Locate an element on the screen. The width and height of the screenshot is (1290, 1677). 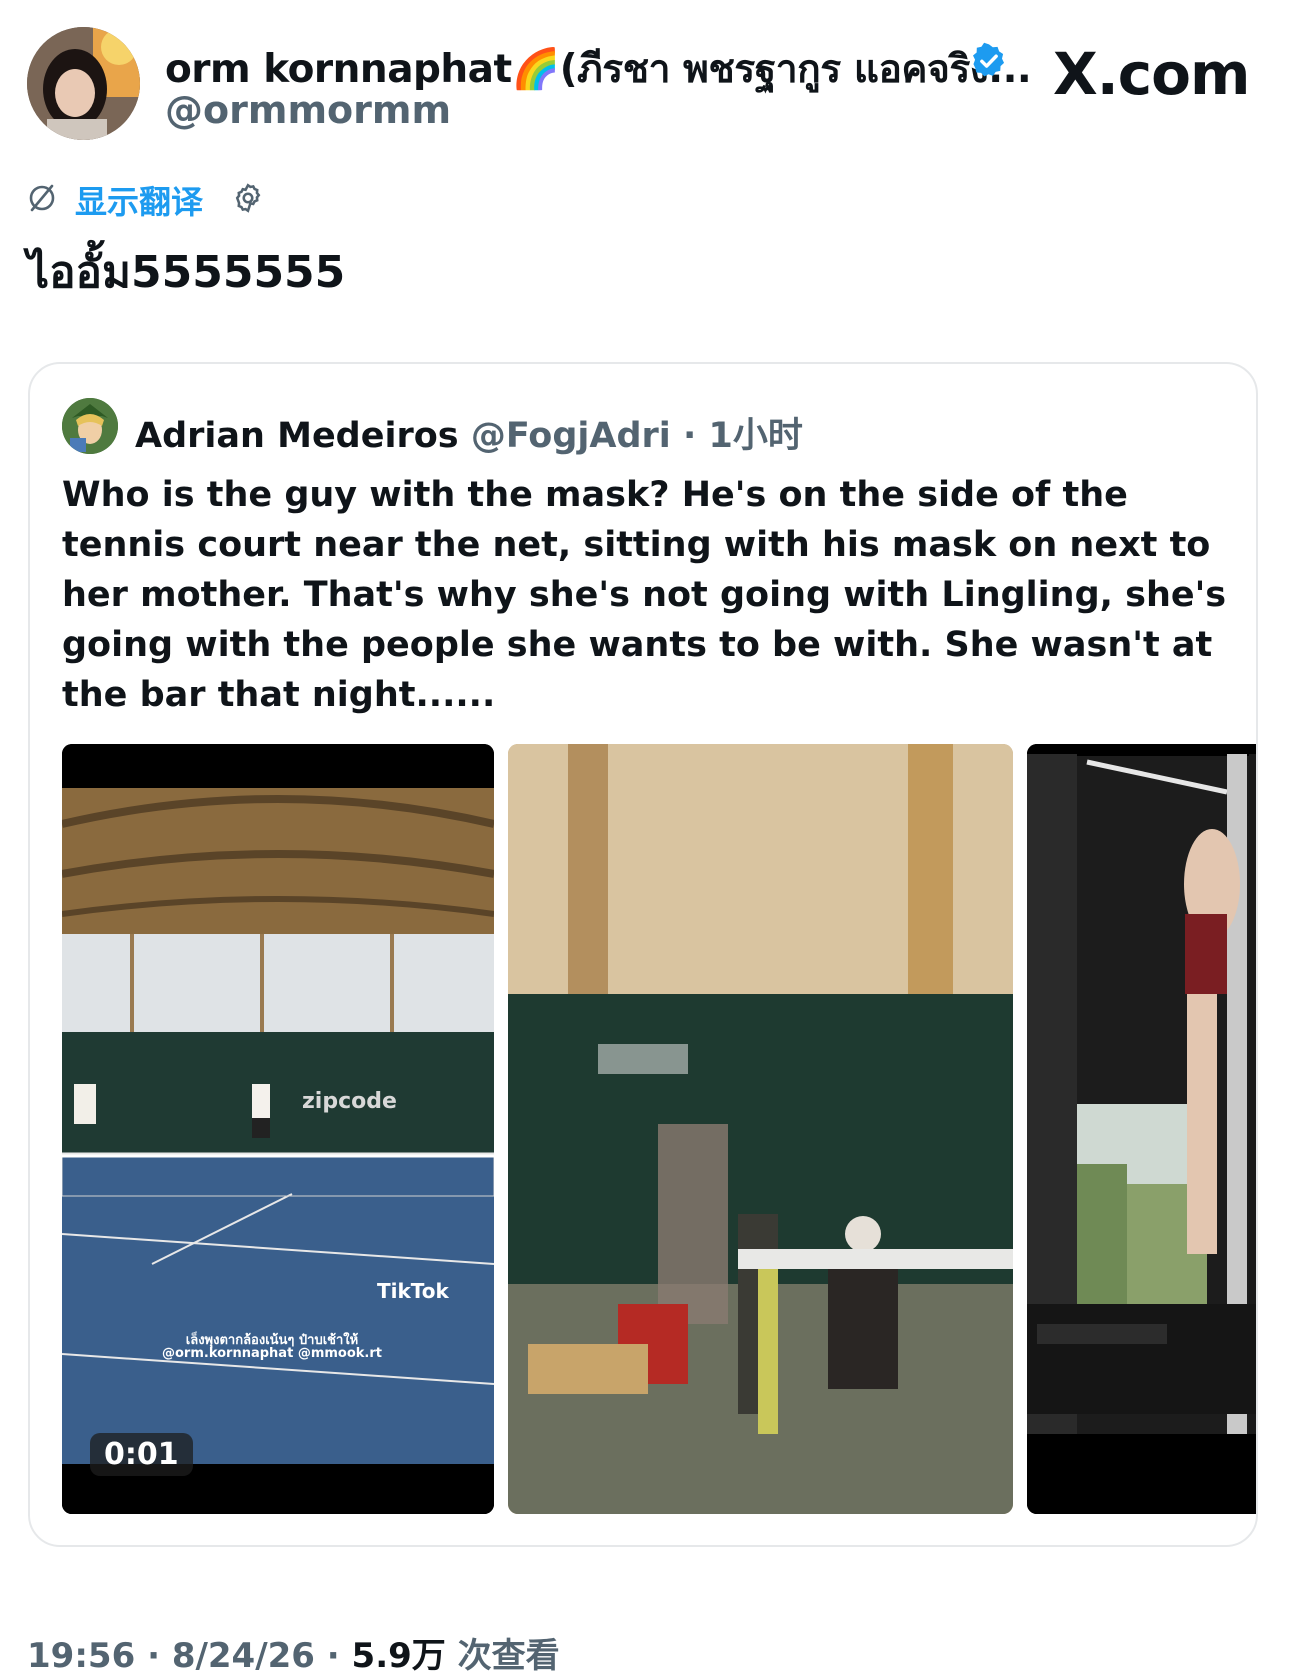
quote-author-handle: @FogjAdri is located at coordinates (571, 436).